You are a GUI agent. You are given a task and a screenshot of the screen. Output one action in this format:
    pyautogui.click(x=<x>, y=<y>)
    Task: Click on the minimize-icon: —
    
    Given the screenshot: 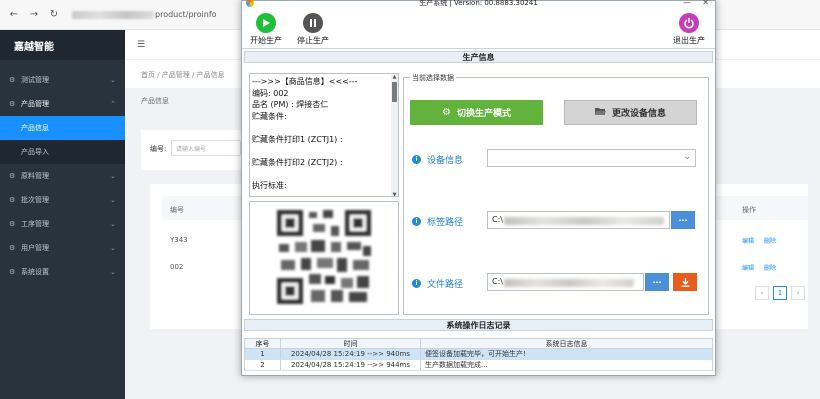 What is the action you would take?
    pyautogui.click(x=687, y=3)
    